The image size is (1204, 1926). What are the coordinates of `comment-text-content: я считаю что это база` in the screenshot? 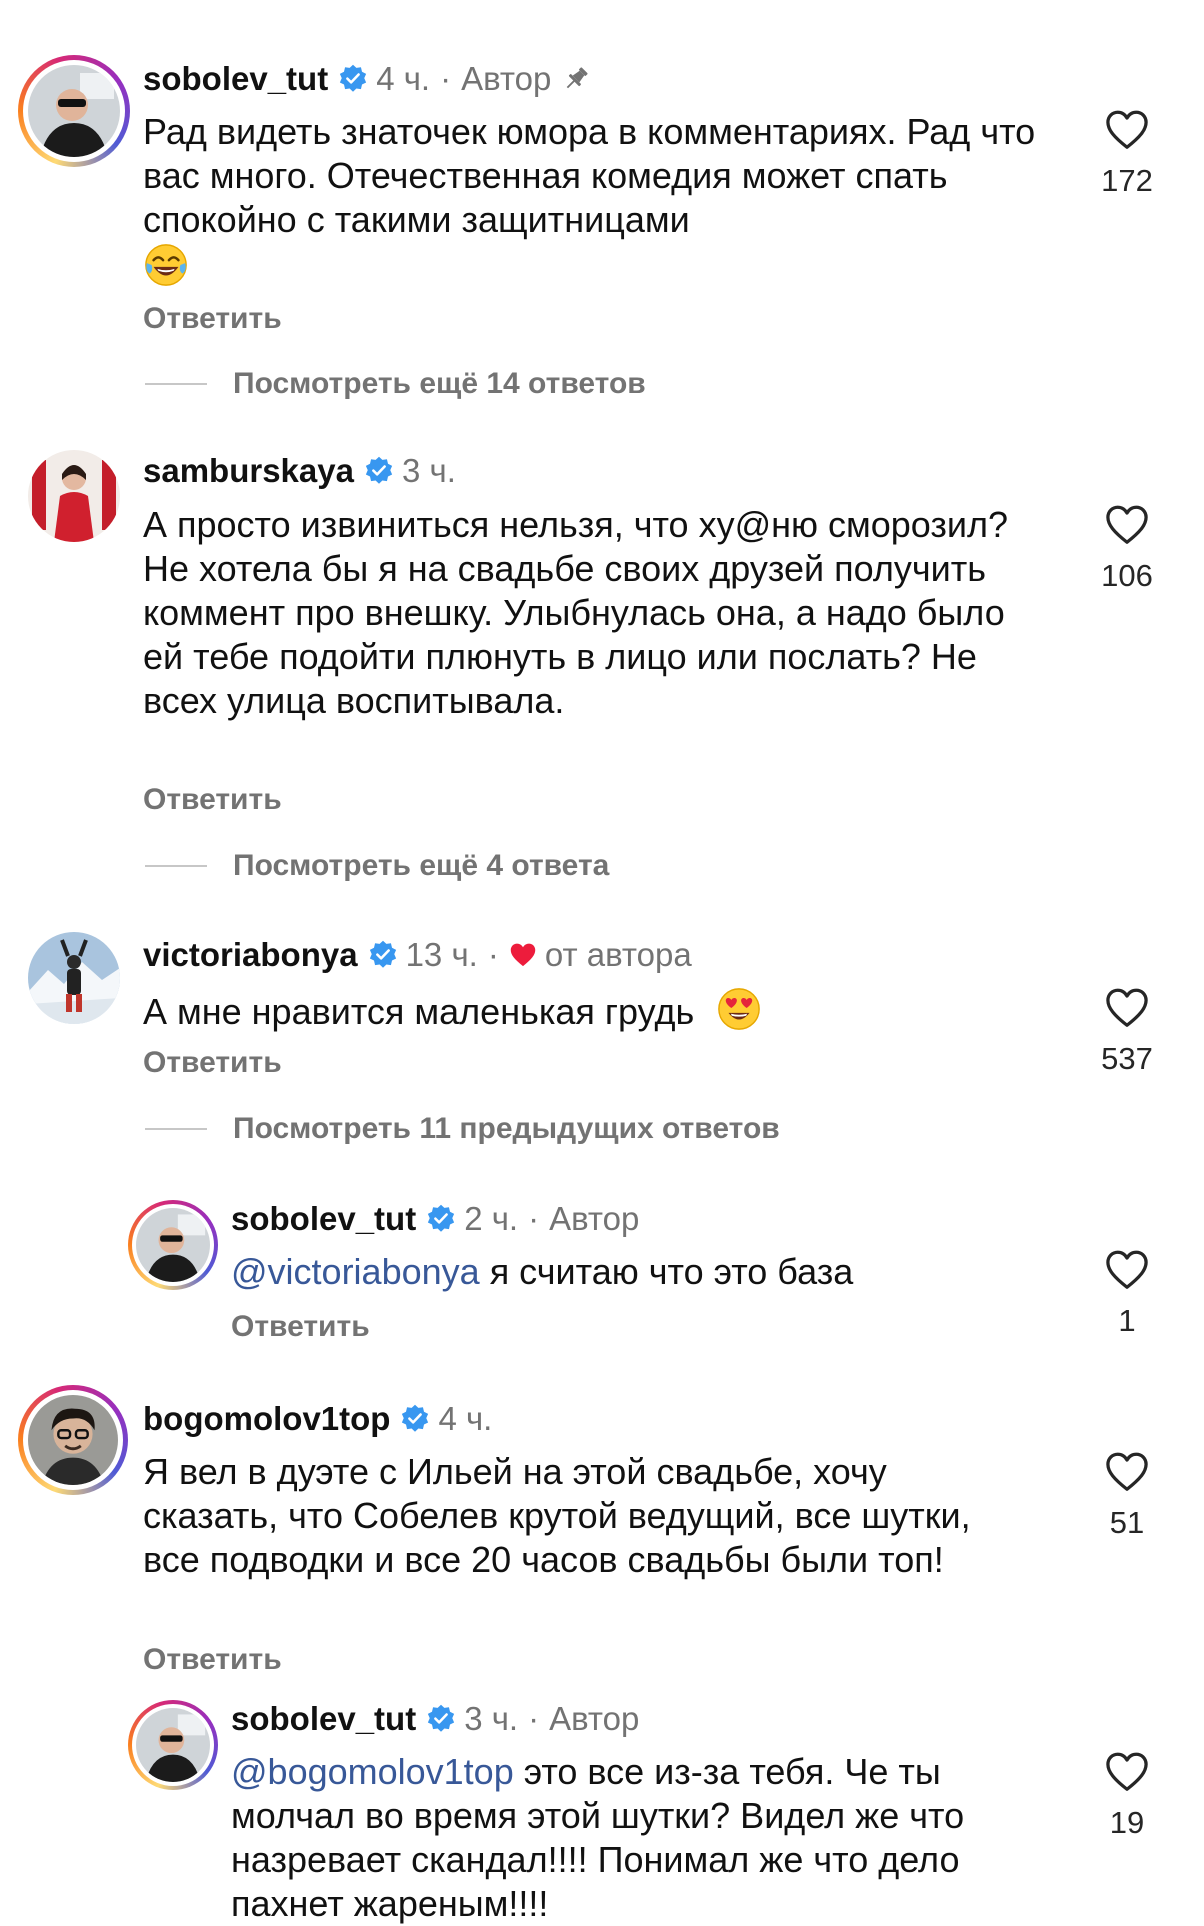 It's located at (671, 1271).